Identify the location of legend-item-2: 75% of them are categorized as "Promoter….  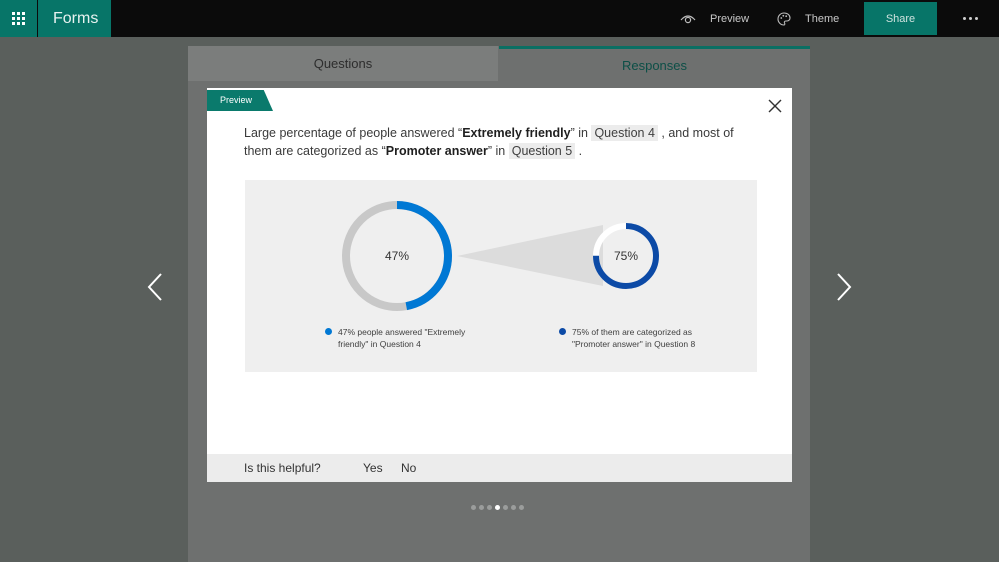
(640, 338).